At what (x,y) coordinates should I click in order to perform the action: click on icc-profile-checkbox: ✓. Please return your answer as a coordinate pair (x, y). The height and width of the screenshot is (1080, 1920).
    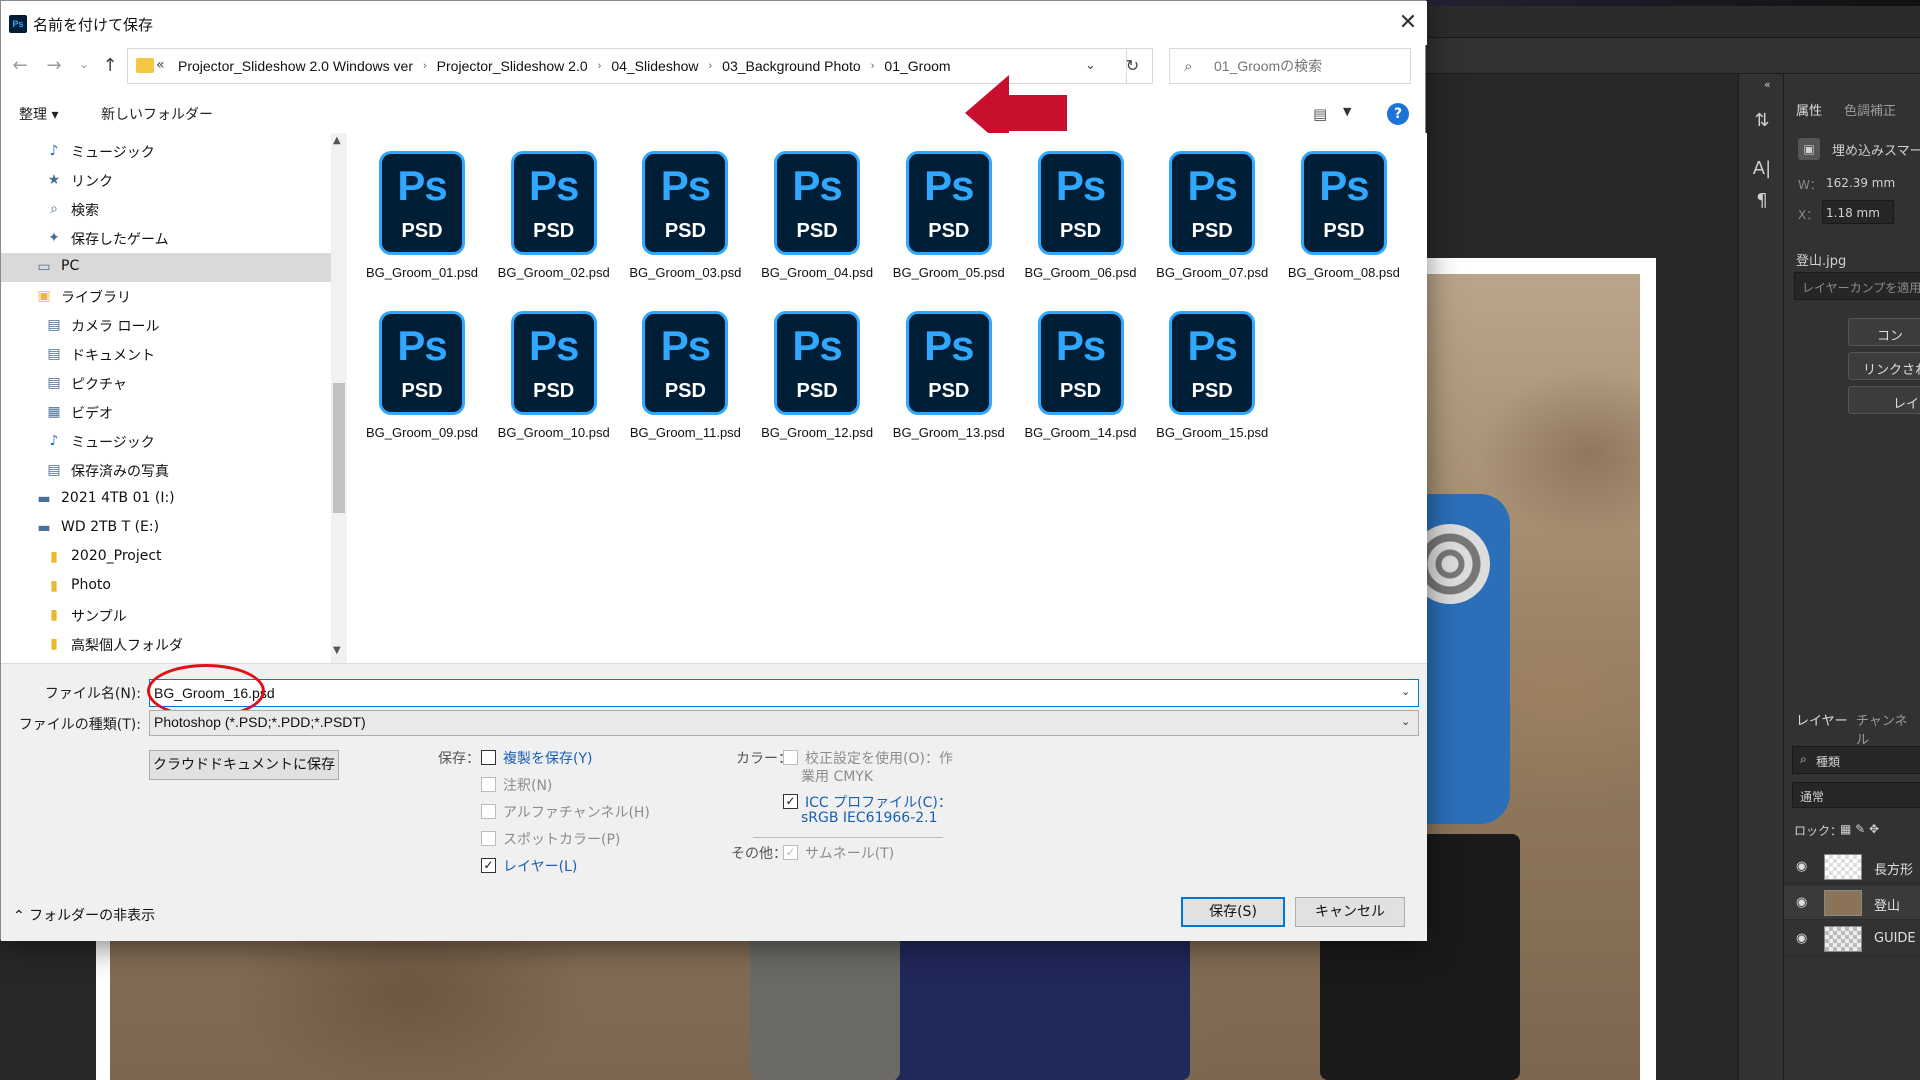
    Looking at the image, I should click on (790, 801).